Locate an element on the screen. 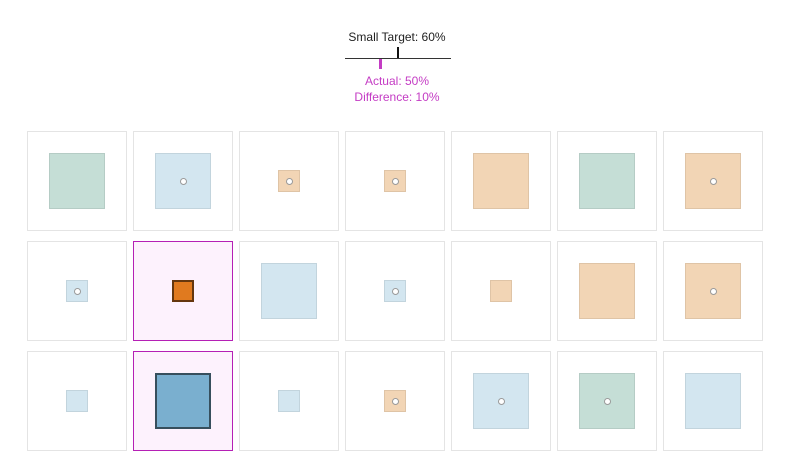 This screenshot has height=475, width=794. grid-cell-r1-c5 is located at coordinates (501, 181).